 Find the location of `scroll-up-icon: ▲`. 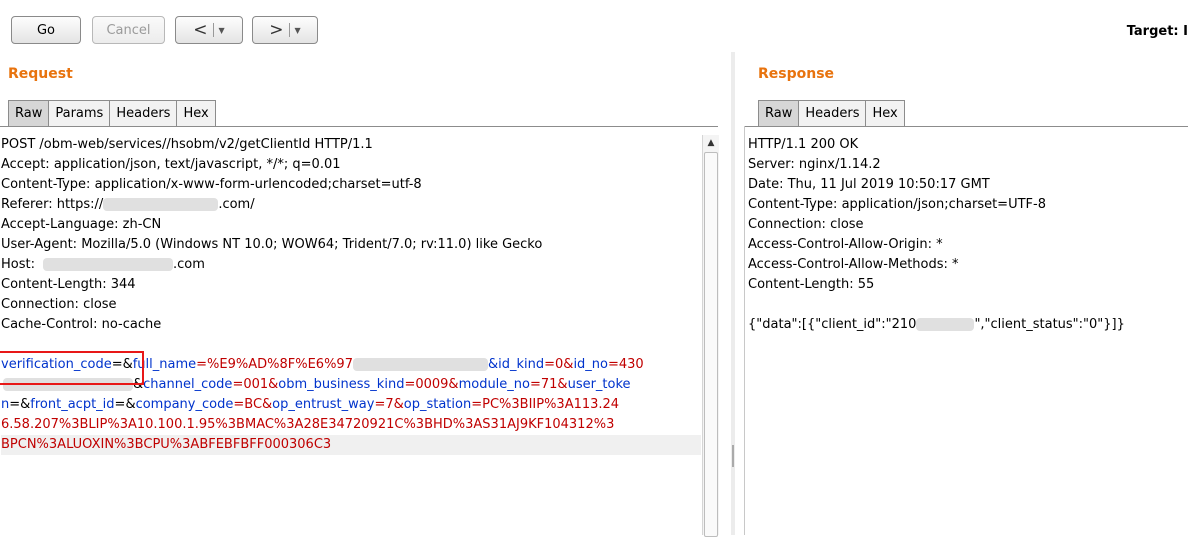

scroll-up-icon: ▲ is located at coordinates (711, 143).